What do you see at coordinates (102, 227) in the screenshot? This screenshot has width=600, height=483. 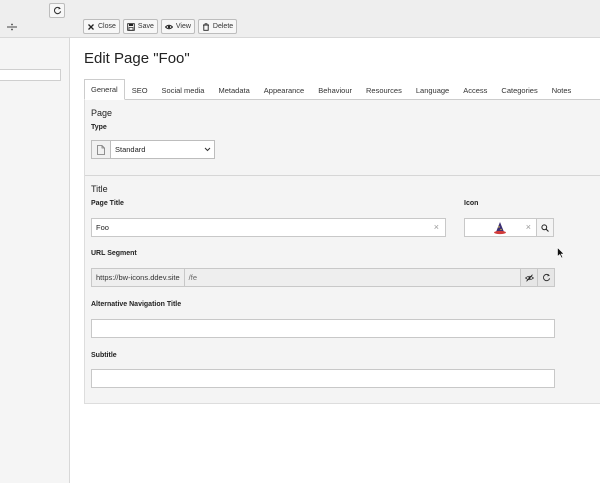 I see `page-title-input-value: Foo` at bounding box center [102, 227].